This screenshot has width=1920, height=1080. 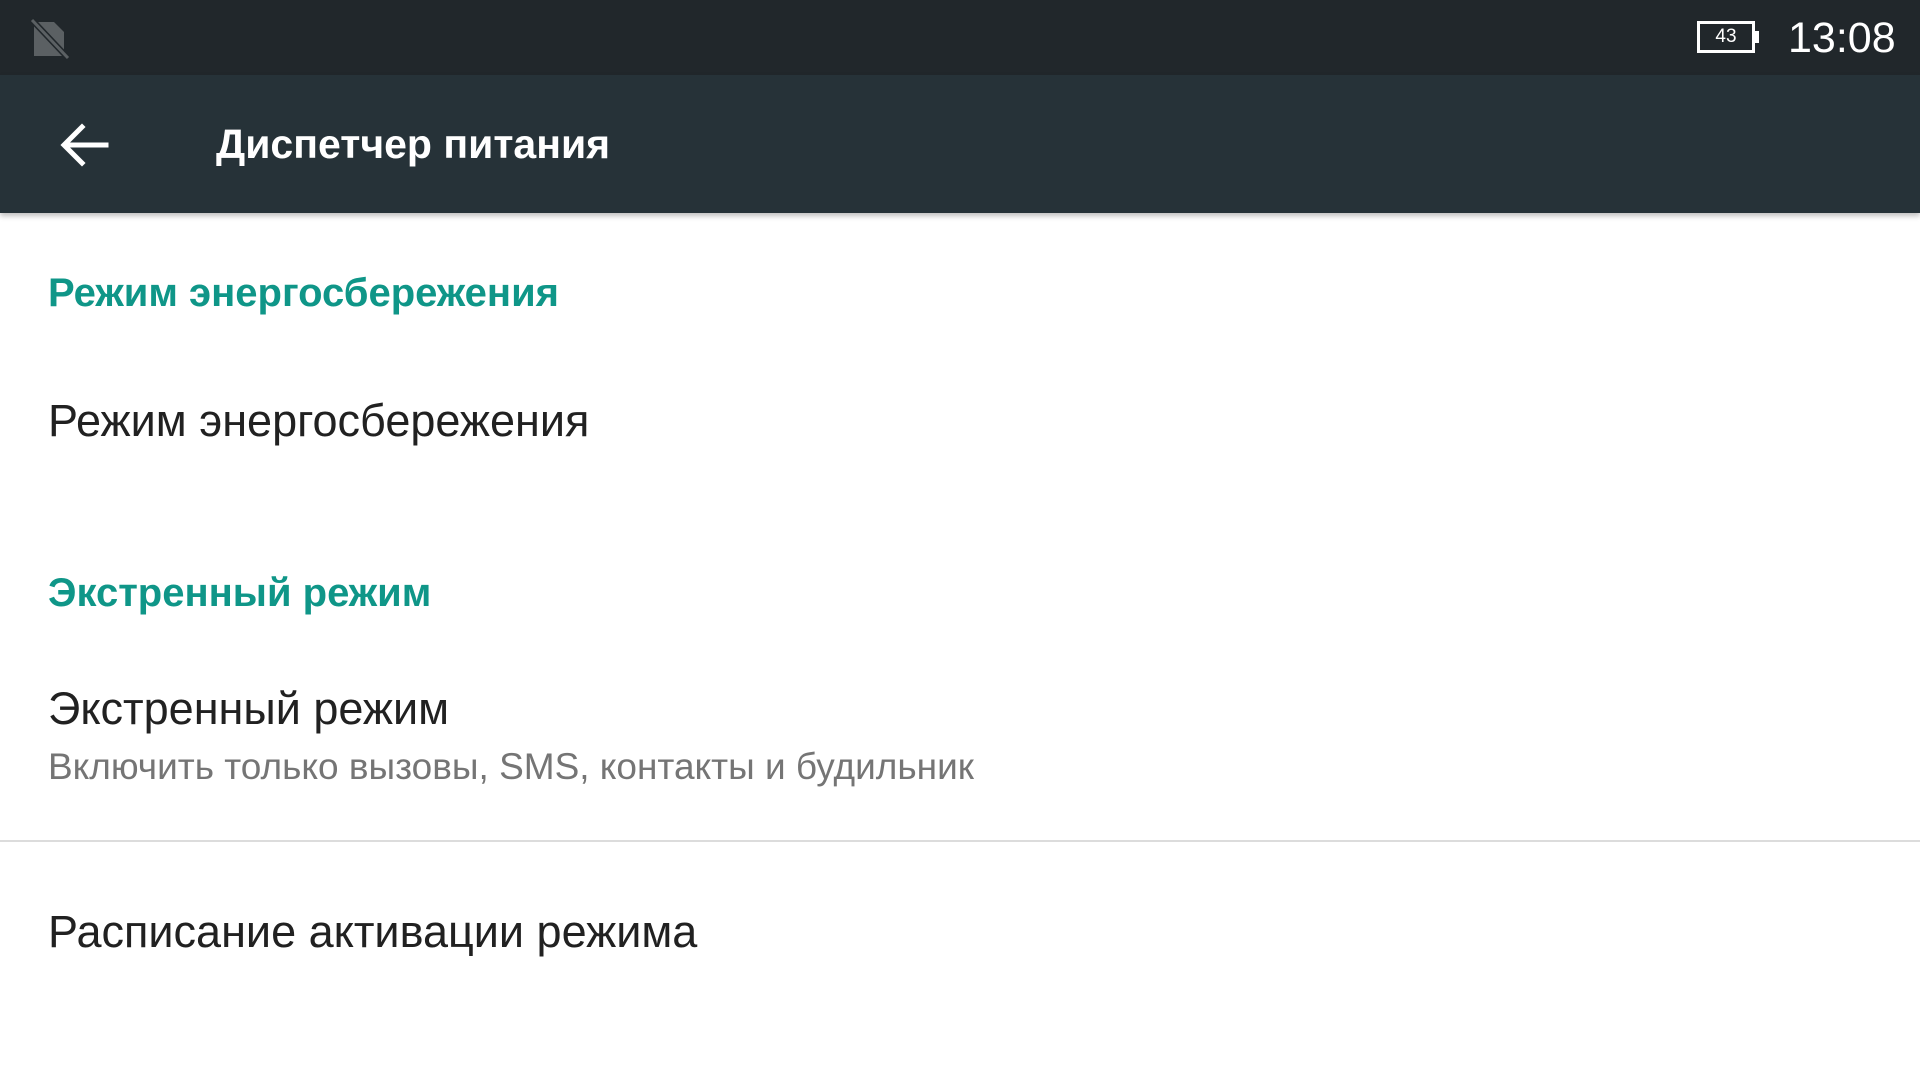 I want to click on no-sim-icon, so click(x=50, y=38).